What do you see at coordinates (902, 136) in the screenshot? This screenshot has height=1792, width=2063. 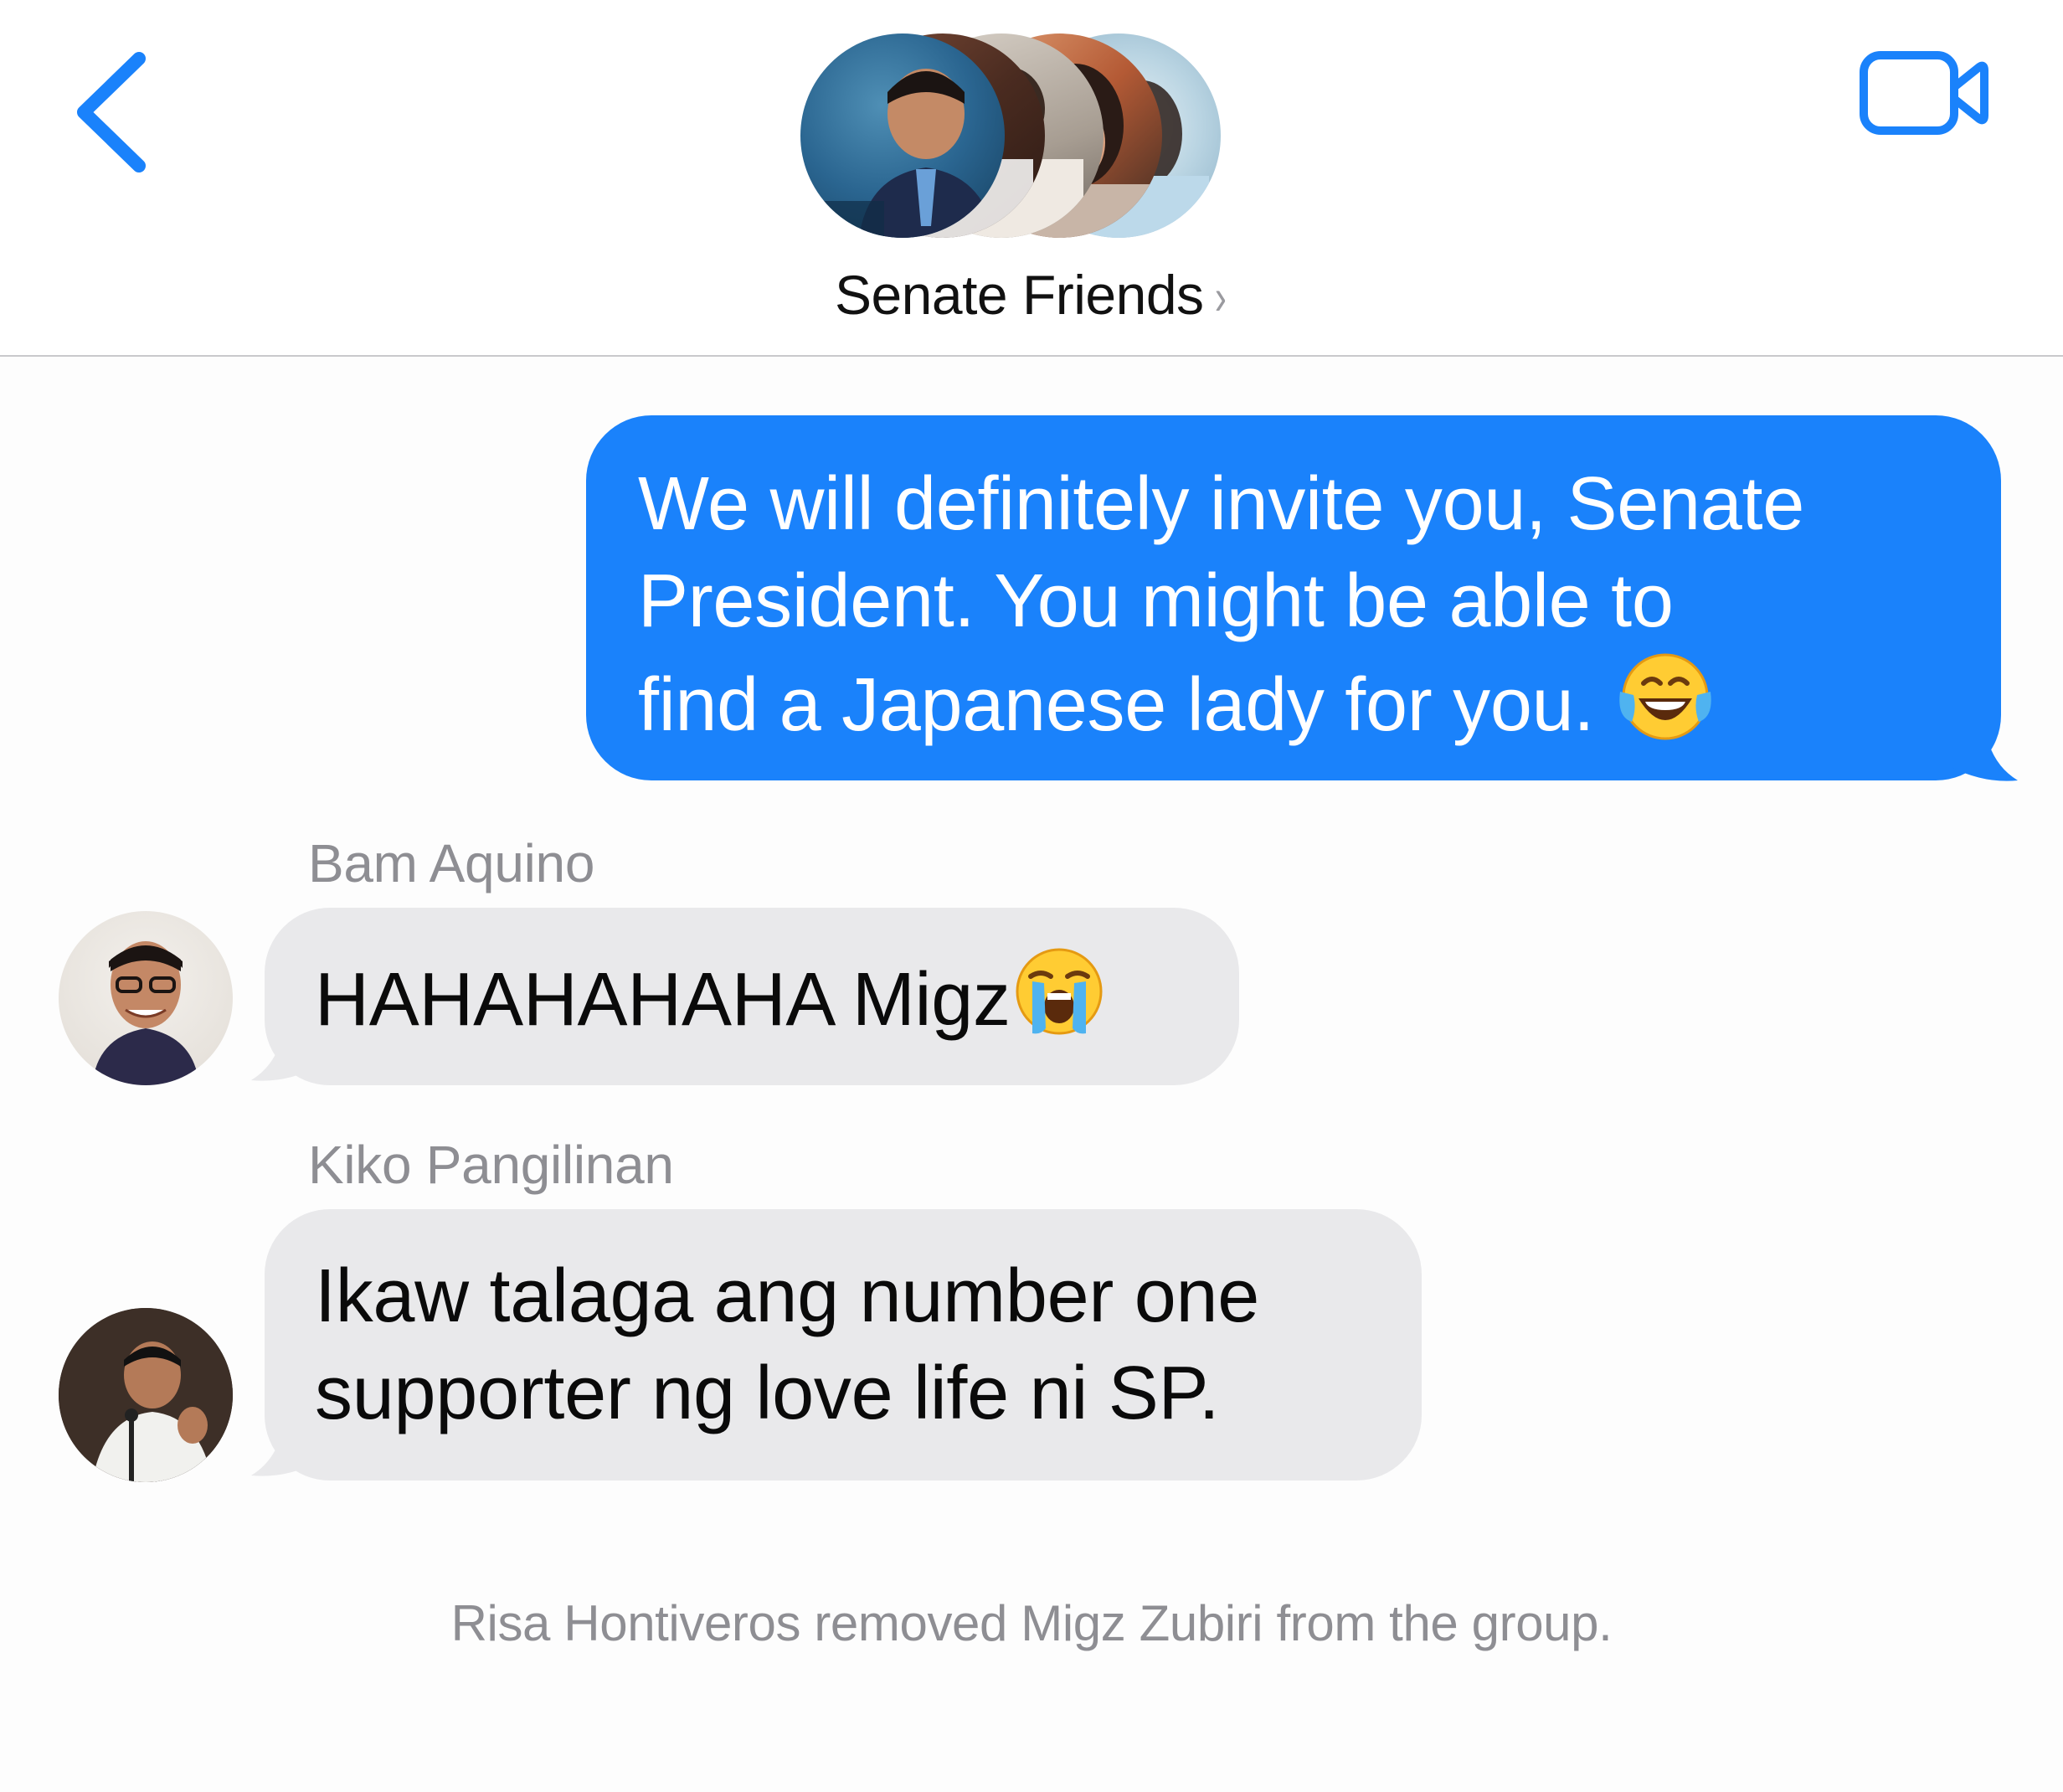 I see `member-avatar-main` at bounding box center [902, 136].